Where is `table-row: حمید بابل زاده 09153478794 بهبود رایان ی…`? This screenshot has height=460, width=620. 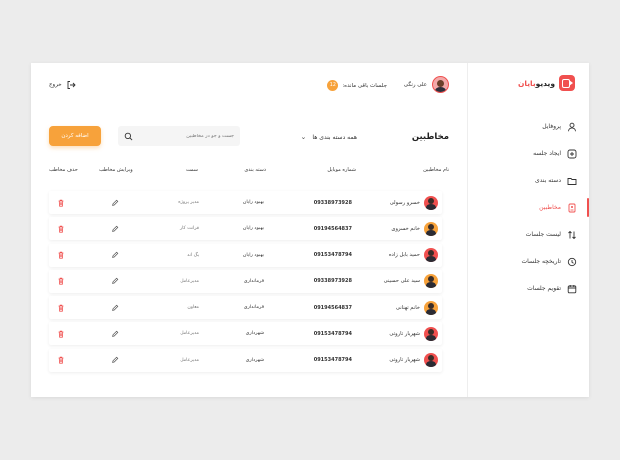 table-row: حمید بابل زاده 09153478794 بهبود رایان ی… is located at coordinates (245, 255).